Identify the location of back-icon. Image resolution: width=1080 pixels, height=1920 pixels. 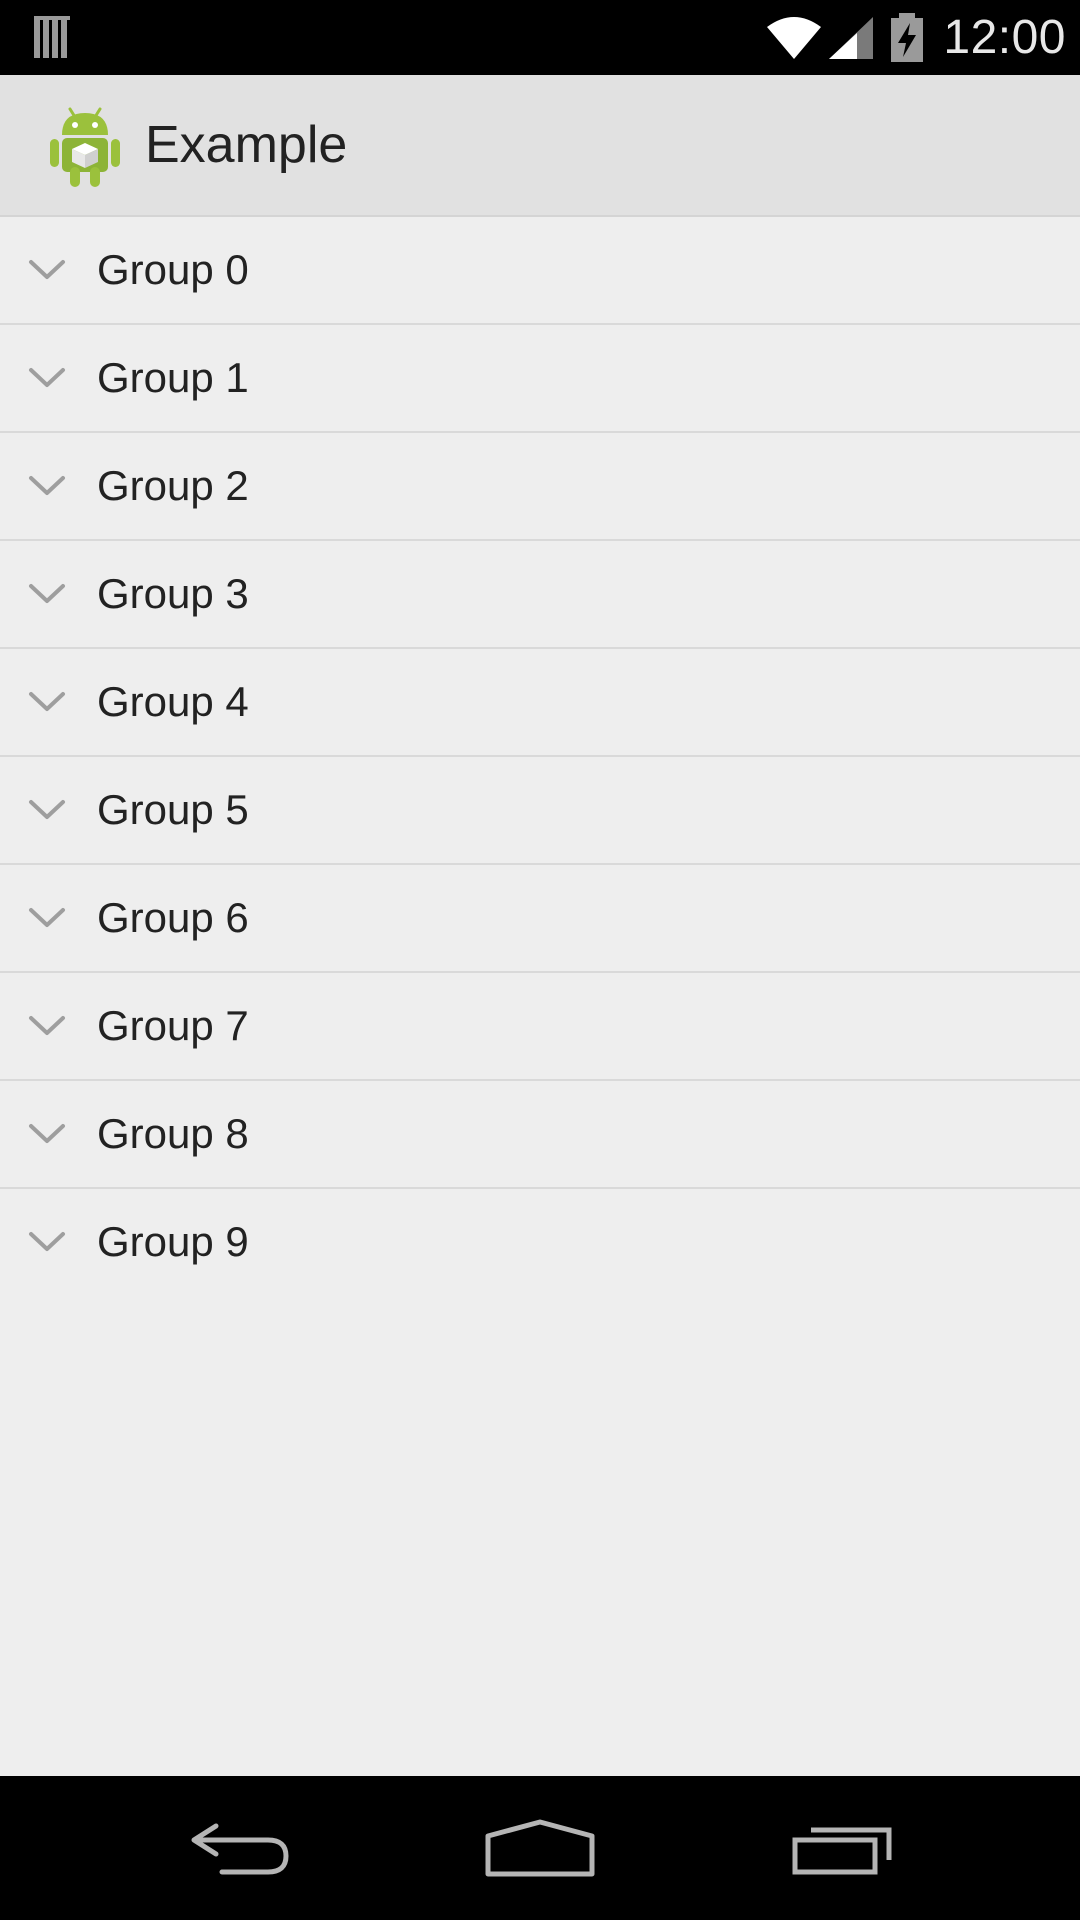
(240, 1849).